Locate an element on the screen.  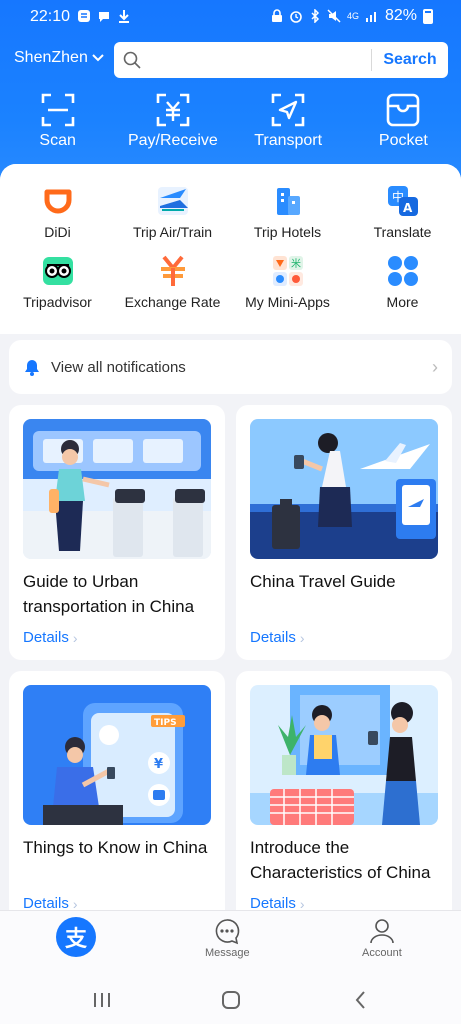
service-tripadvisor: Tripadvisor is located at coordinates (57, 282).